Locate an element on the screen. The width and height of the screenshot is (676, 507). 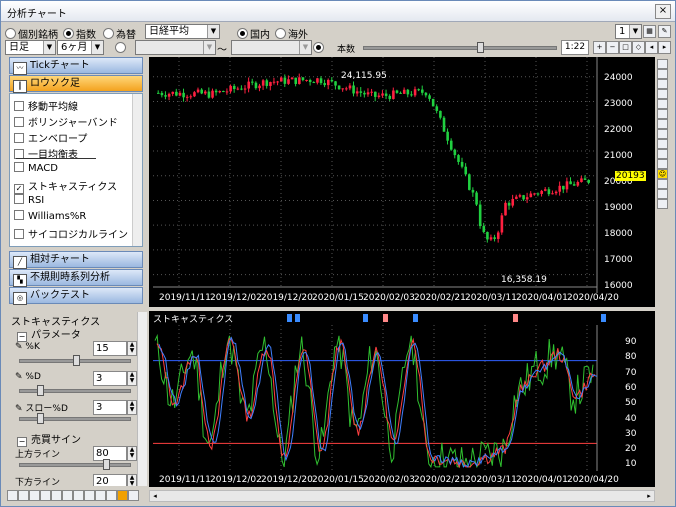
radio-custom-range is located at coordinates (121, 48).